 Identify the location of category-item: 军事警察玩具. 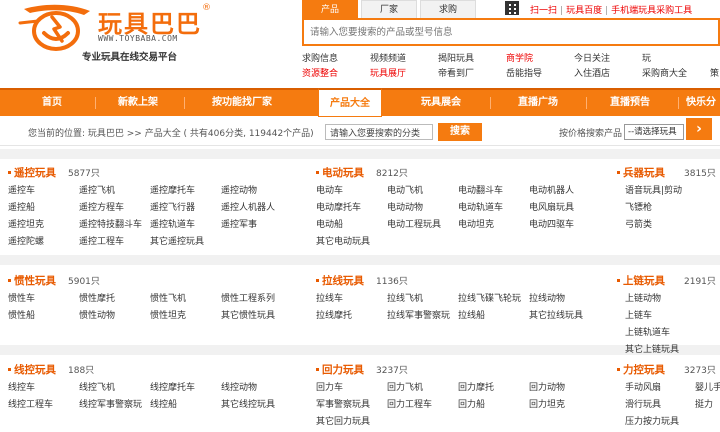
(343, 405).